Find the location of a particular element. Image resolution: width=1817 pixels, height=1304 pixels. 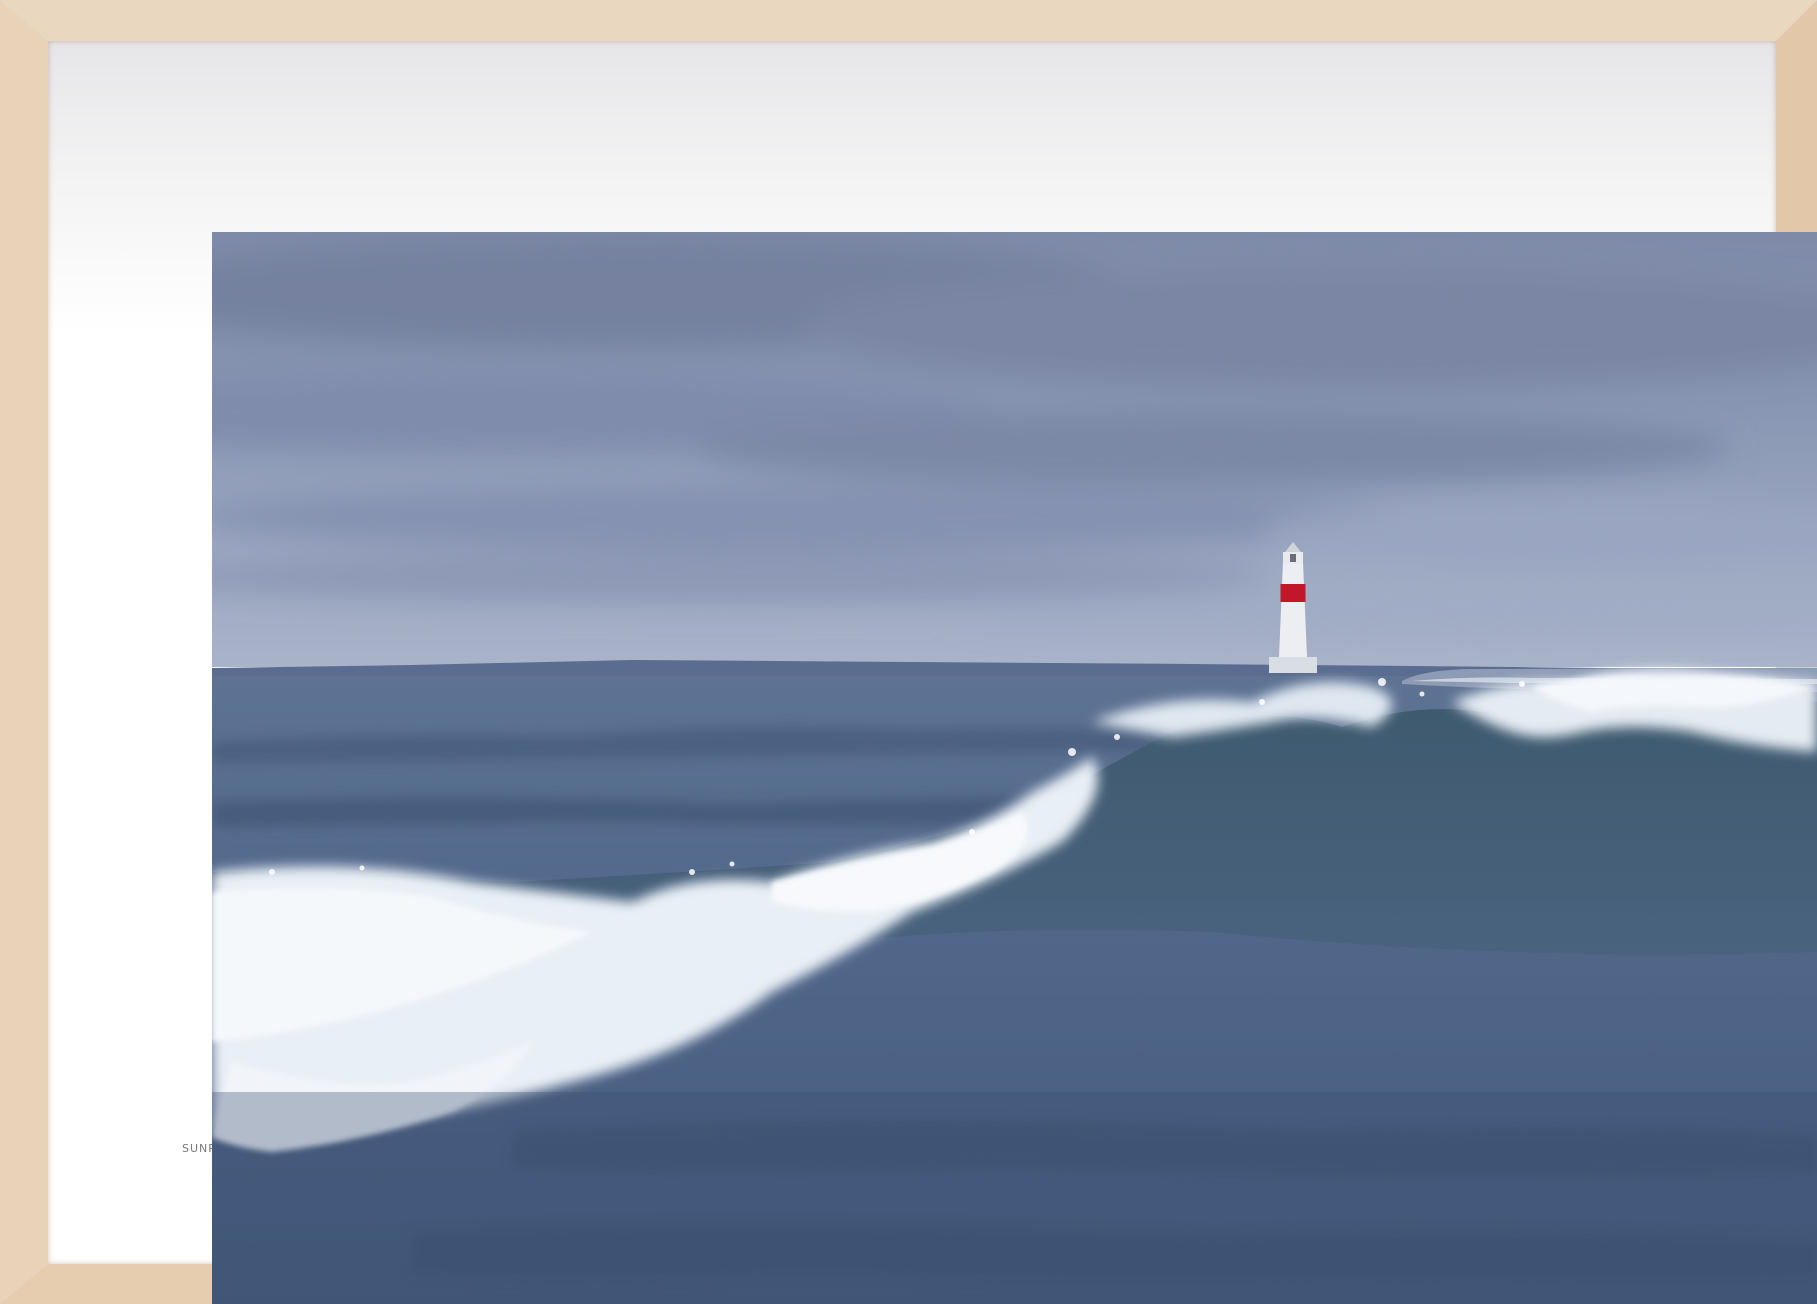

foreground-water is located at coordinates (1014, 1198).